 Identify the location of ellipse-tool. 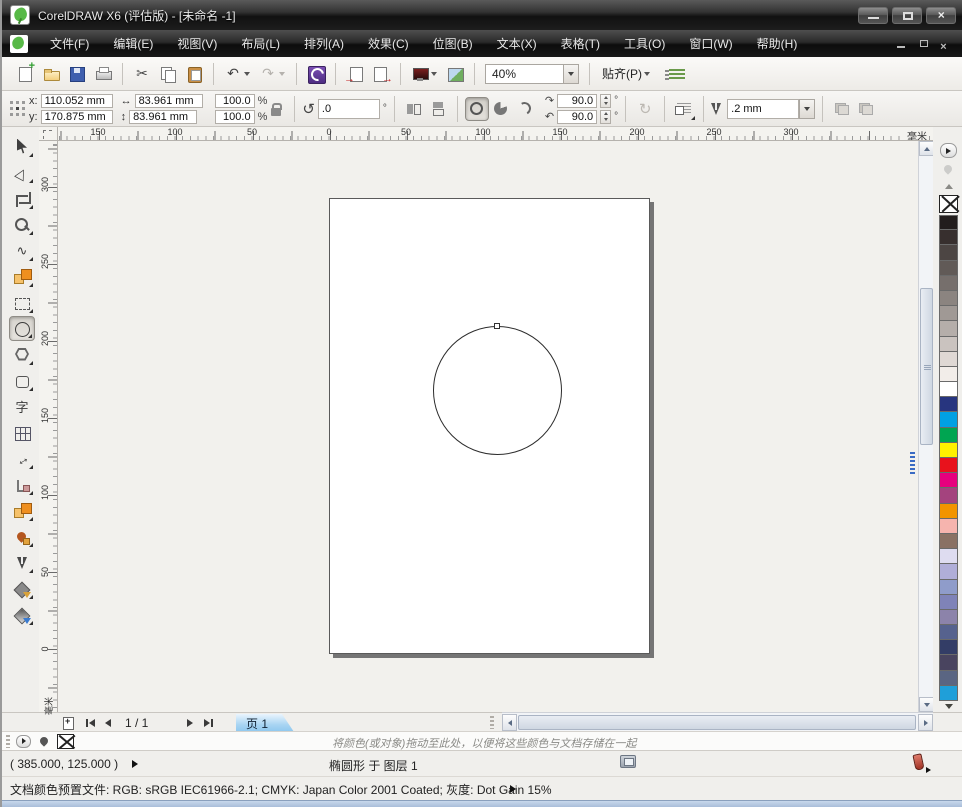
(22, 328).